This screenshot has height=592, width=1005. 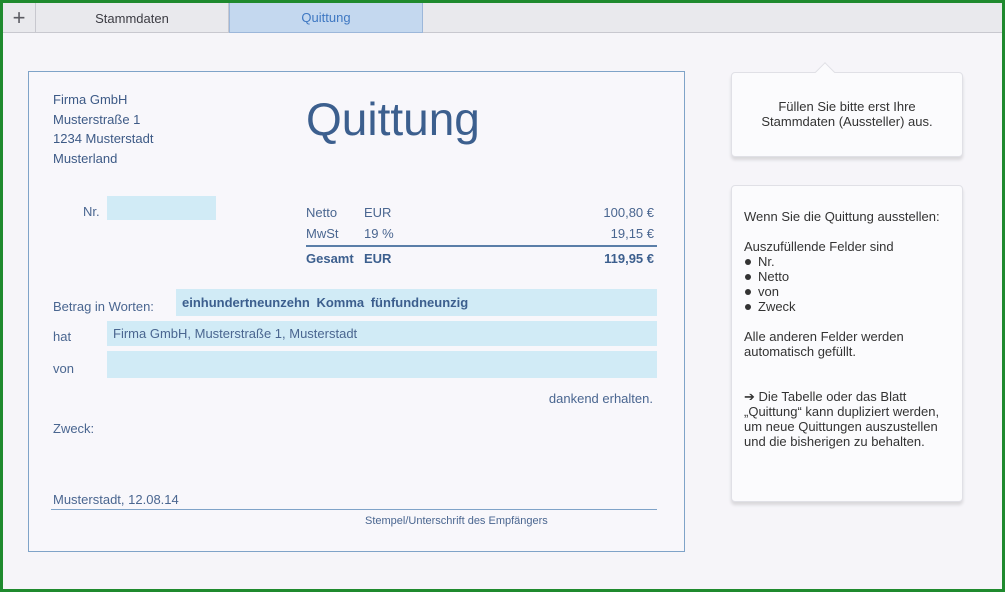 I want to click on address-line: Firma GmbH, so click(x=90, y=99).